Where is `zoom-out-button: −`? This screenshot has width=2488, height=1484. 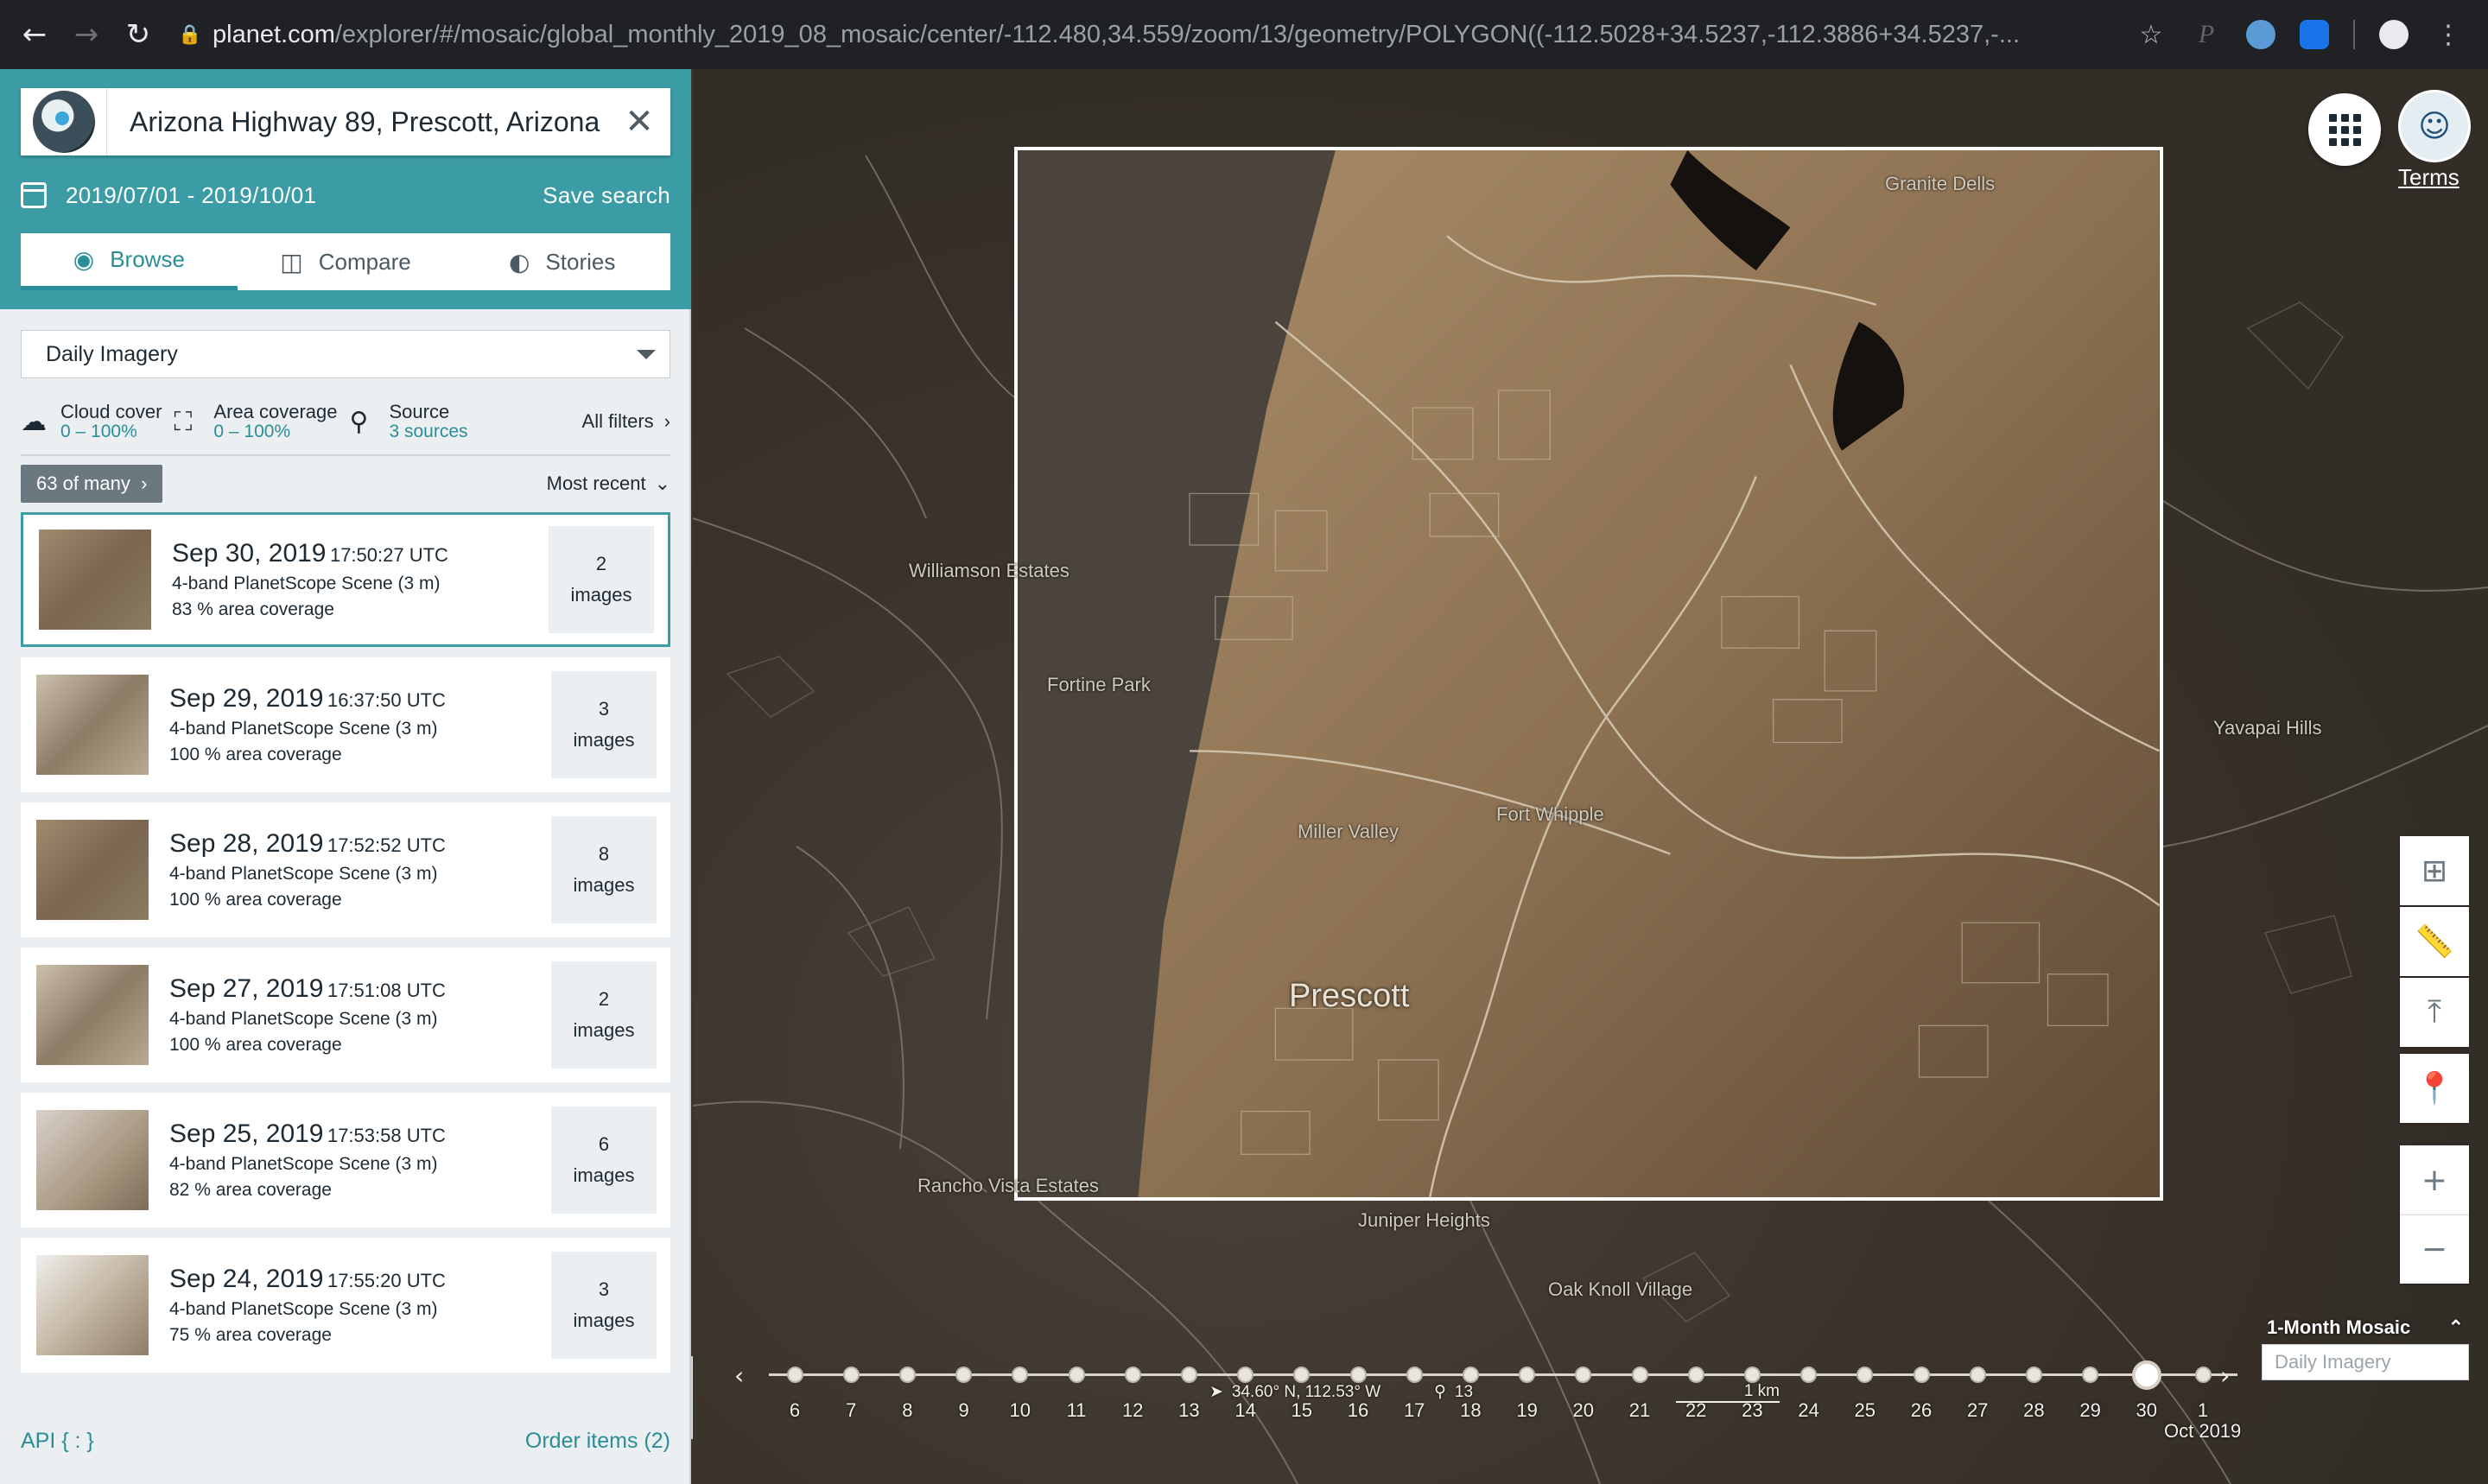 zoom-out-button: − is located at coordinates (2434, 1249).